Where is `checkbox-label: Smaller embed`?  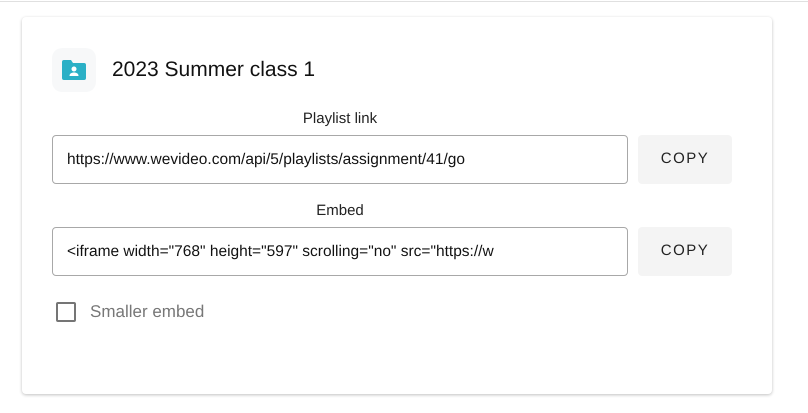
checkbox-label: Smaller embed is located at coordinates (147, 312).